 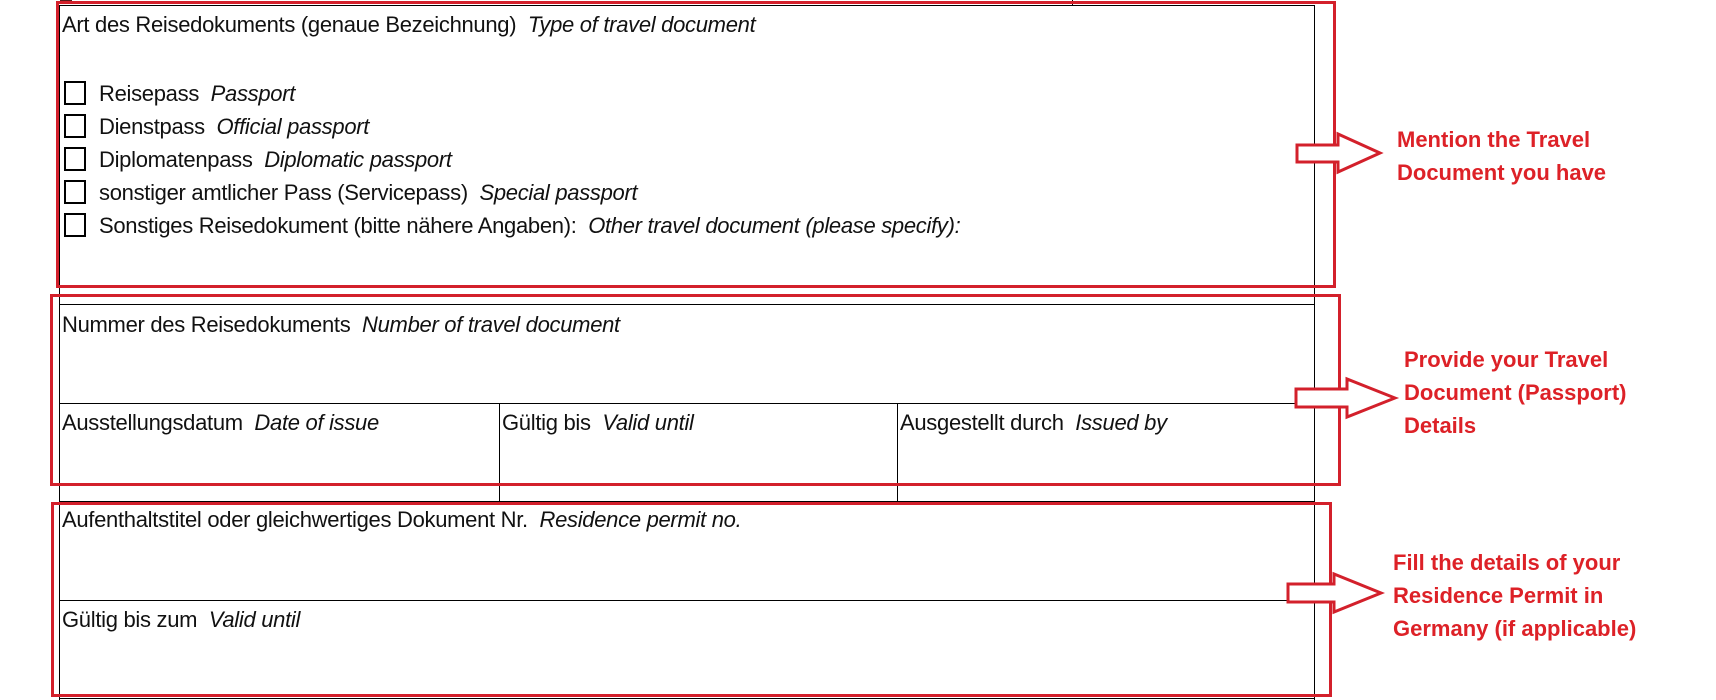 What do you see at coordinates (1515, 628) in the screenshot?
I see `annotation-line: Germany (if applicable)` at bounding box center [1515, 628].